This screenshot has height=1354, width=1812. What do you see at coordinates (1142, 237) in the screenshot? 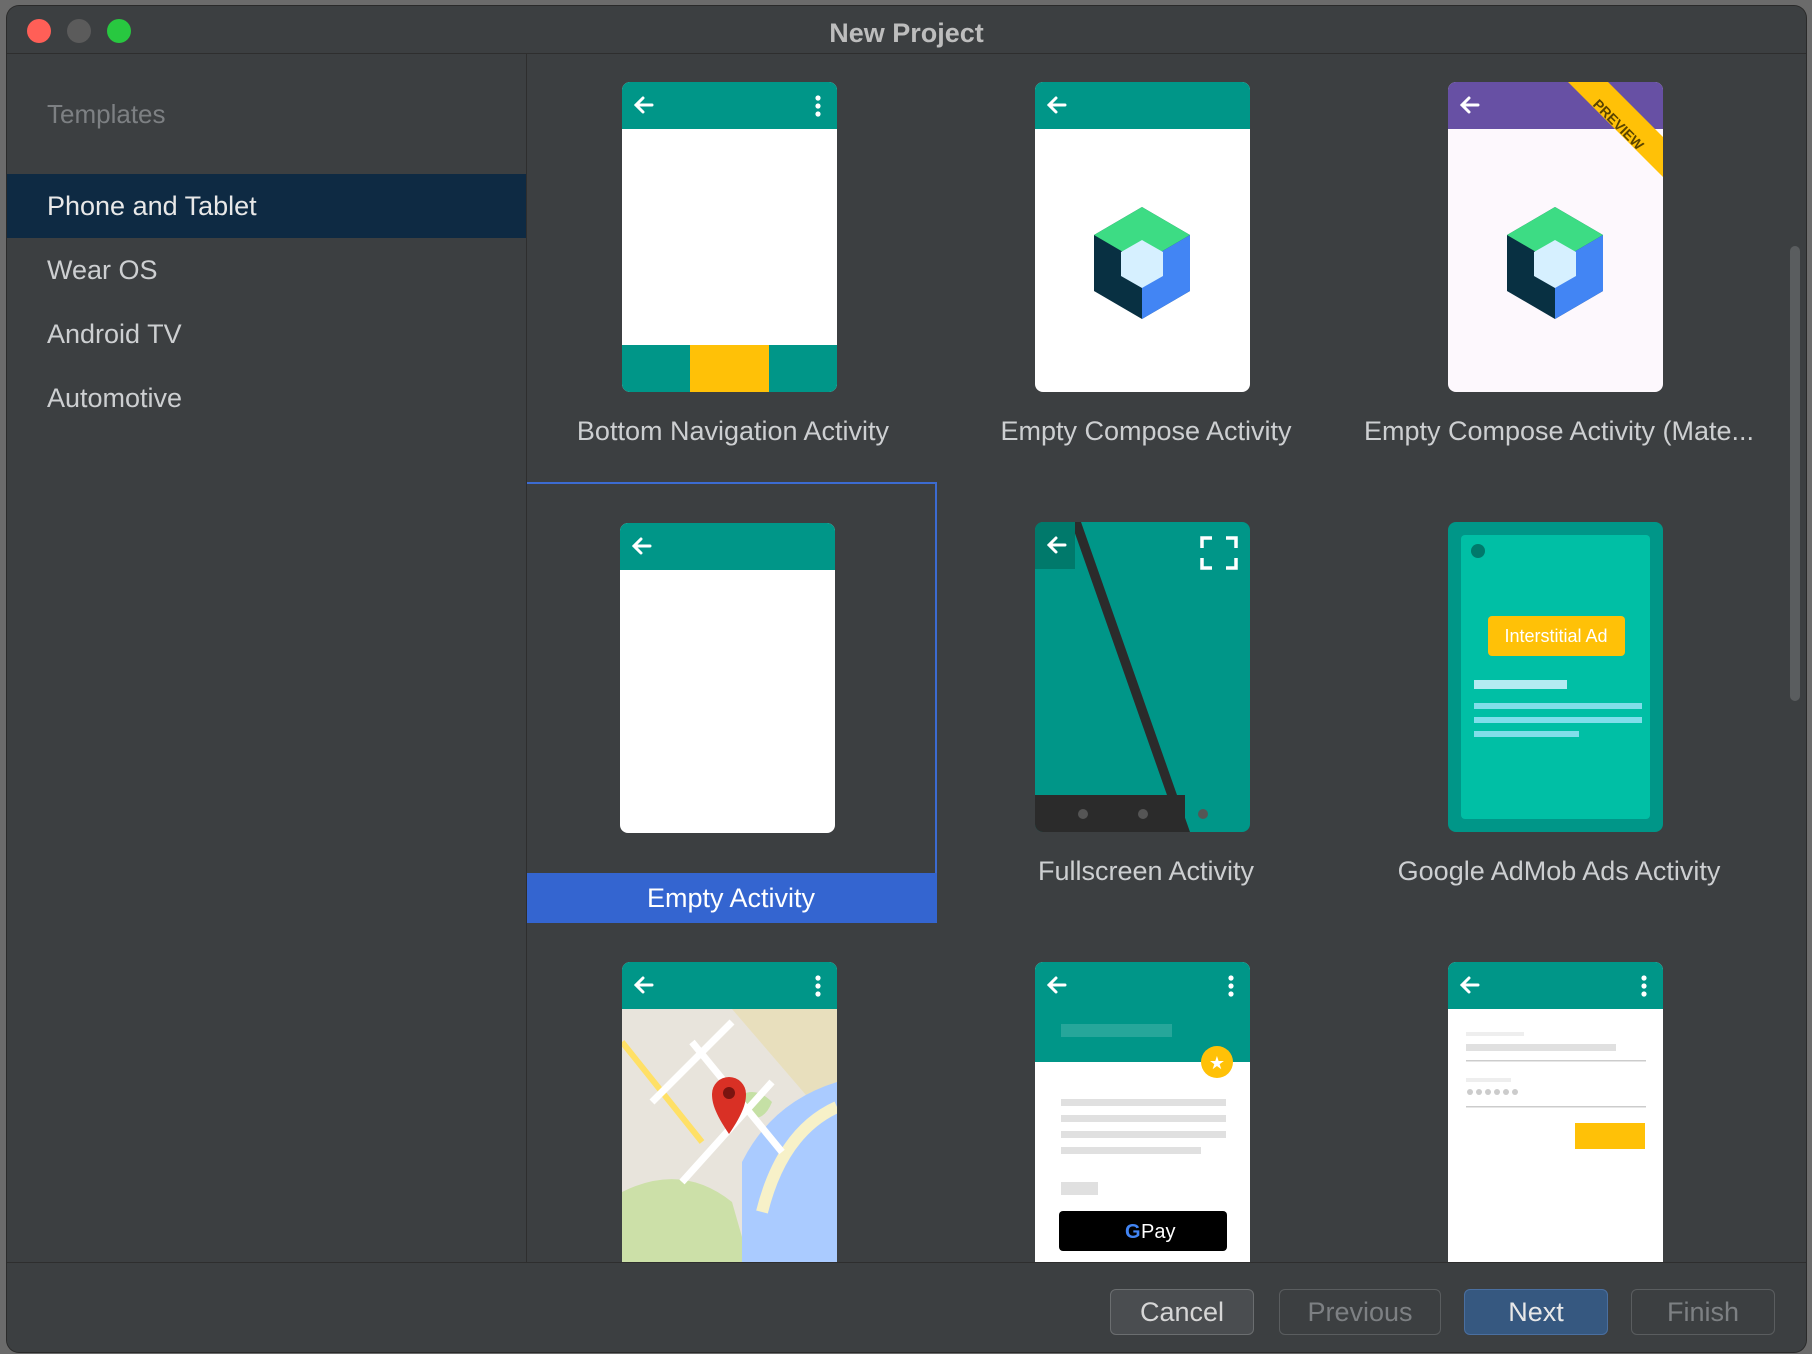
I see `empty-compose-thumbnail` at bounding box center [1142, 237].